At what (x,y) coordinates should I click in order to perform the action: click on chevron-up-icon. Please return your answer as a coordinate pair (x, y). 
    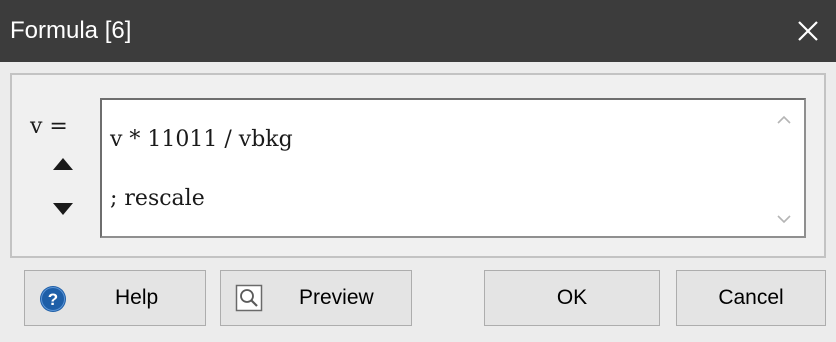
    Looking at the image, I should click on (784, 119).